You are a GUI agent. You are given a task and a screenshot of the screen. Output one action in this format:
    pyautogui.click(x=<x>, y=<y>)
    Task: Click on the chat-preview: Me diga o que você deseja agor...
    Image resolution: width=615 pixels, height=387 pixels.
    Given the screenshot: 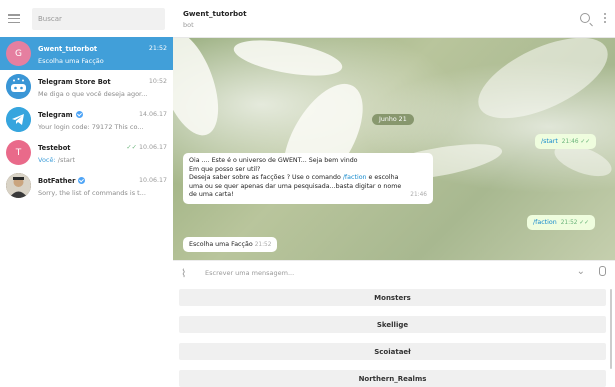 What is the action you would take?
    pyautogui.click(x=93, y=93)
    